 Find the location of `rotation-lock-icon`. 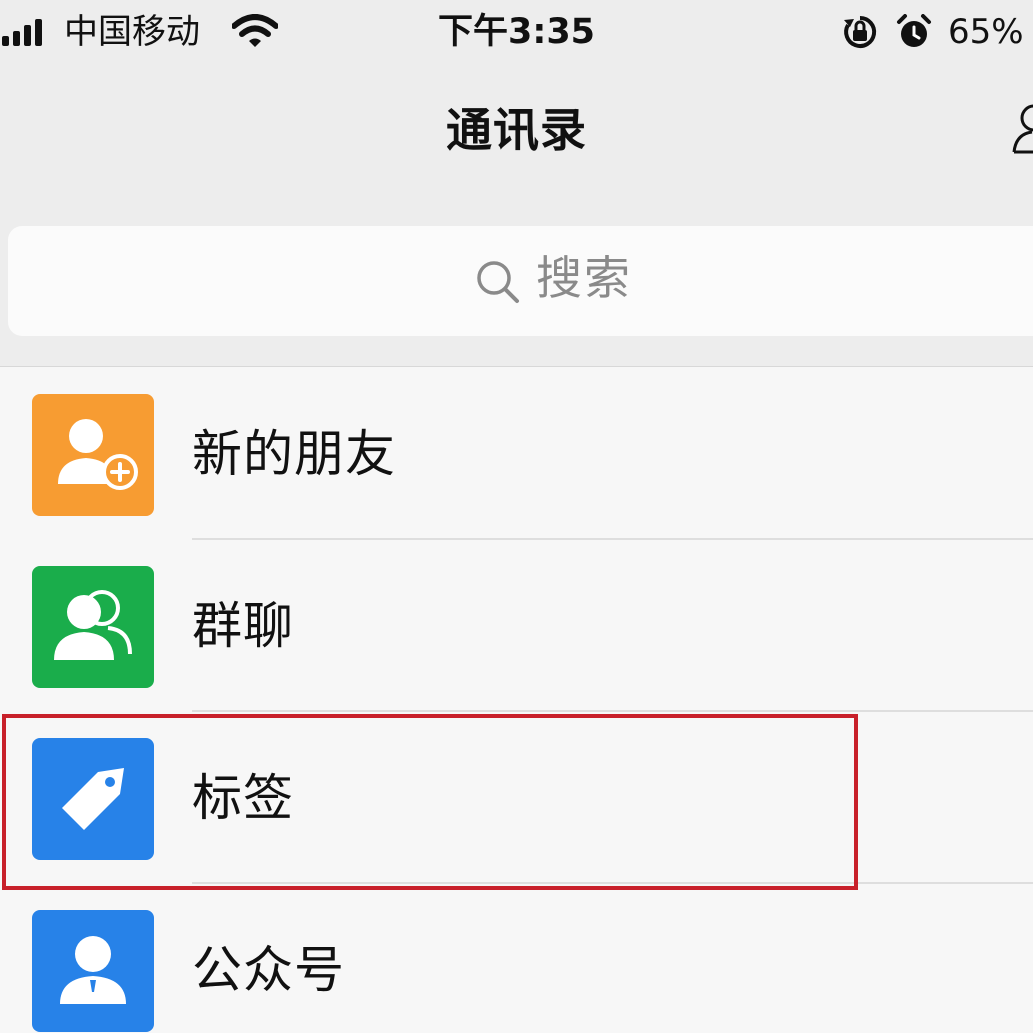

rotation-lock-icon is located at coordinates (860, 31).